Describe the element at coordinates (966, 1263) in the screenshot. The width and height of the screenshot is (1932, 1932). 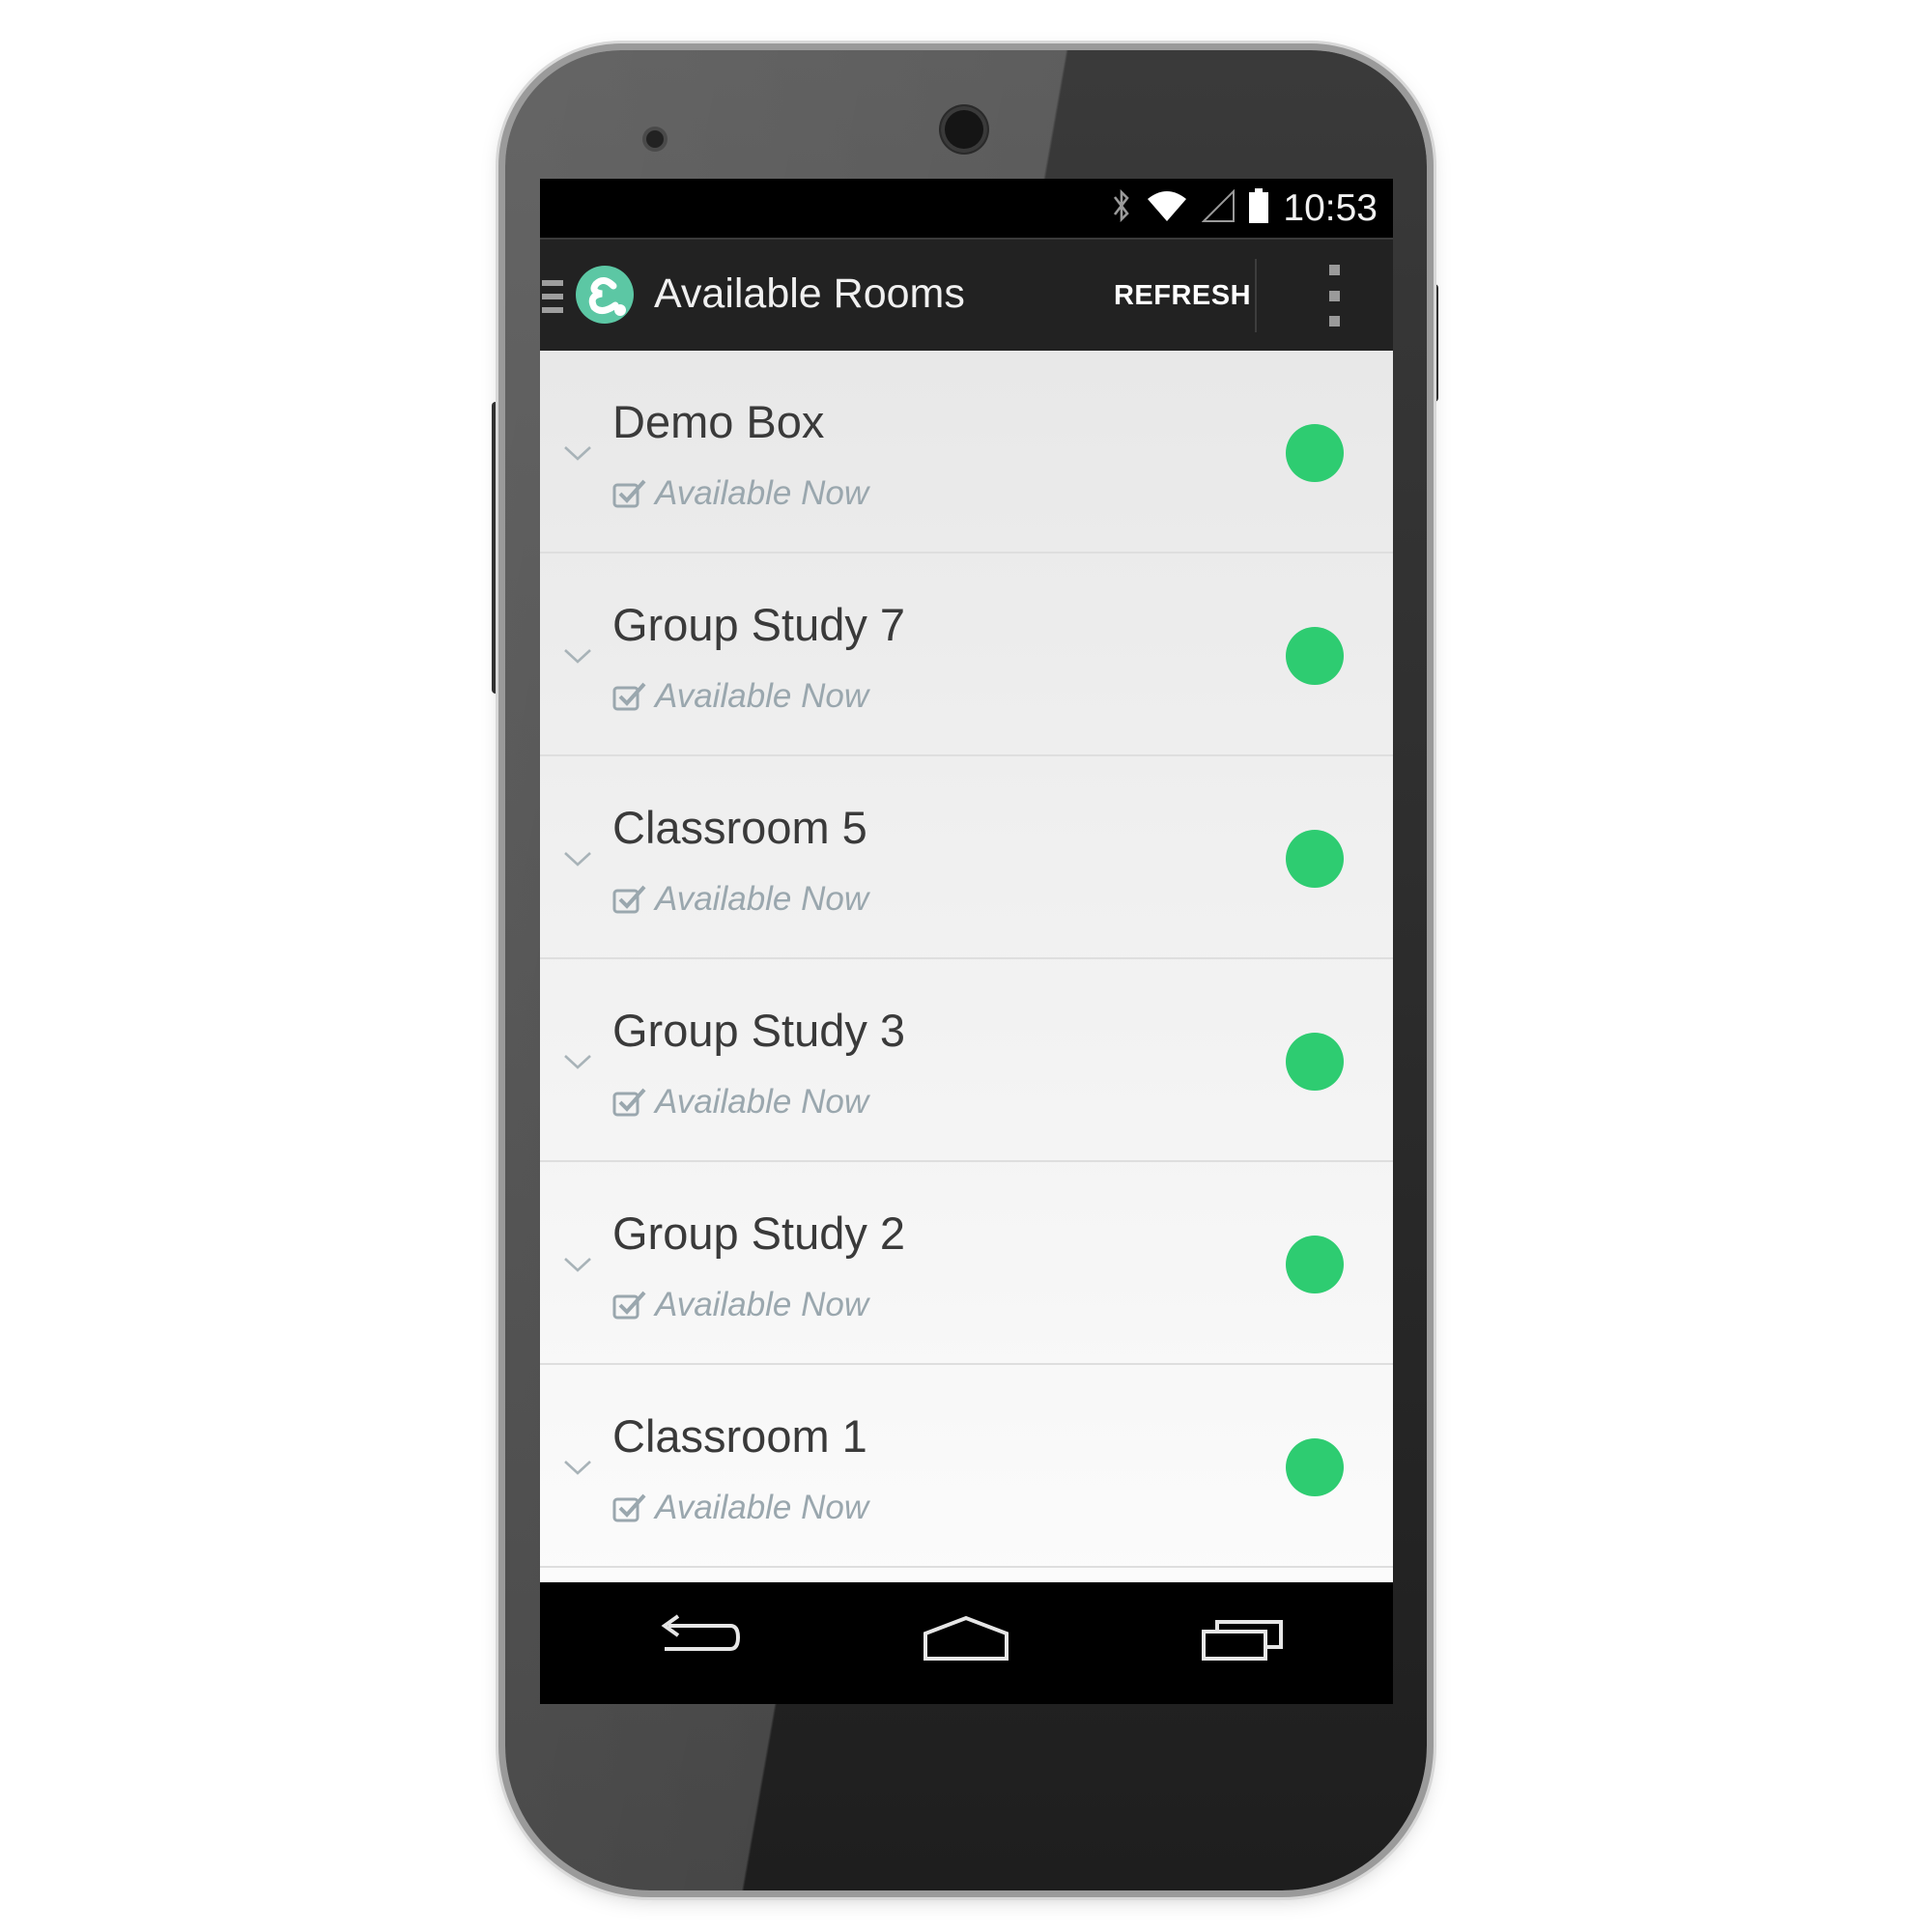
I see `room-item: Group Study 2 Available Now` at that location.